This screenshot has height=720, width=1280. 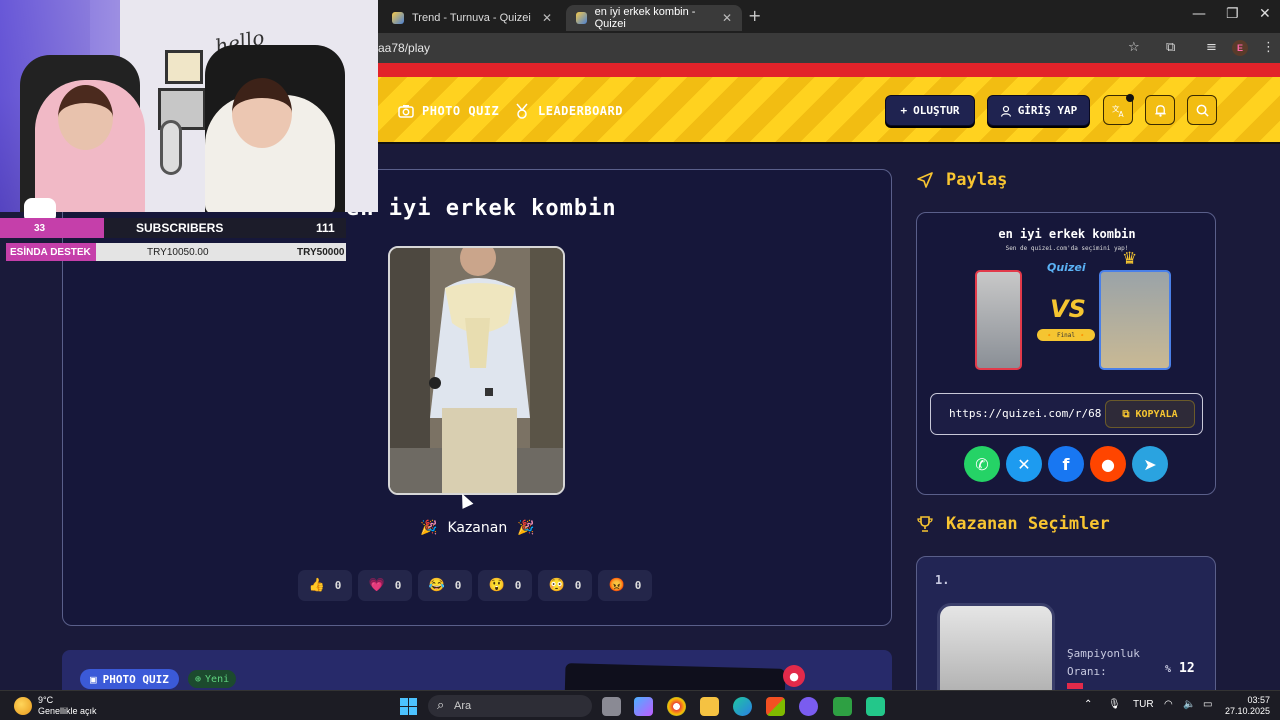 What do you see at coordinates (616, 585) in the screenshot?
I see `angry-face-icon: 😡` at bounding box center [616, 585].